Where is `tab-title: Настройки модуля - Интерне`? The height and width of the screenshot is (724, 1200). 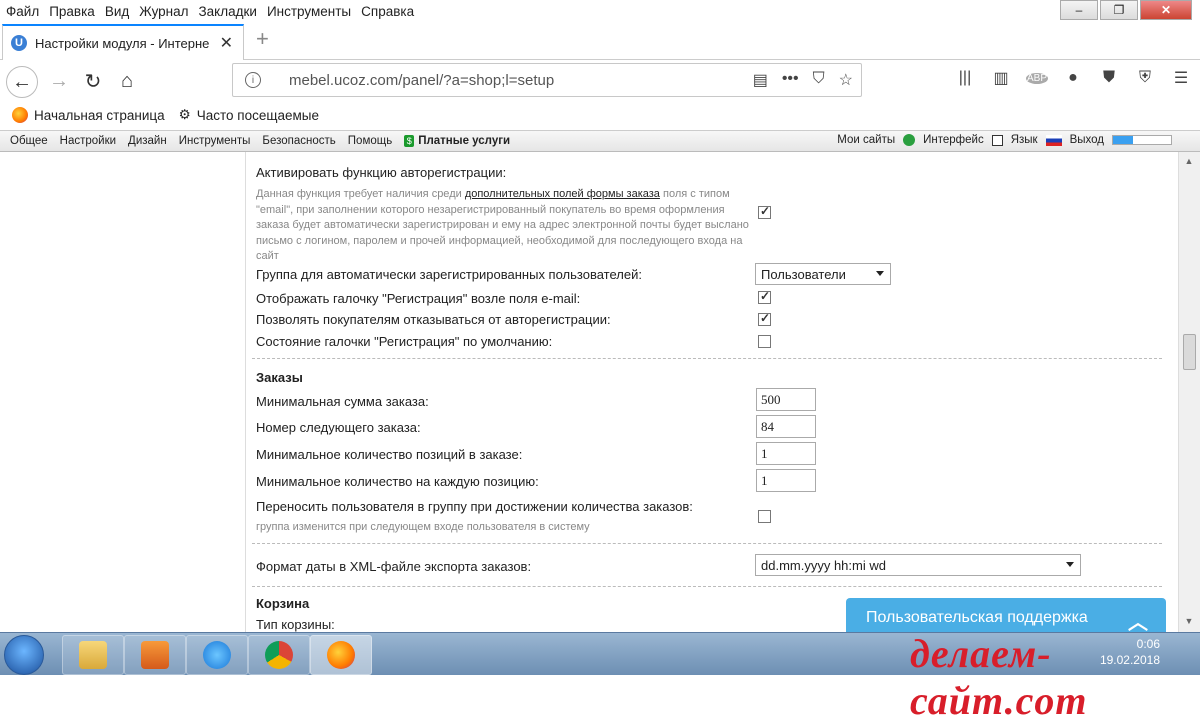
tab-title: Настройки модуля - Интерне is located at coordinates (122, 43).